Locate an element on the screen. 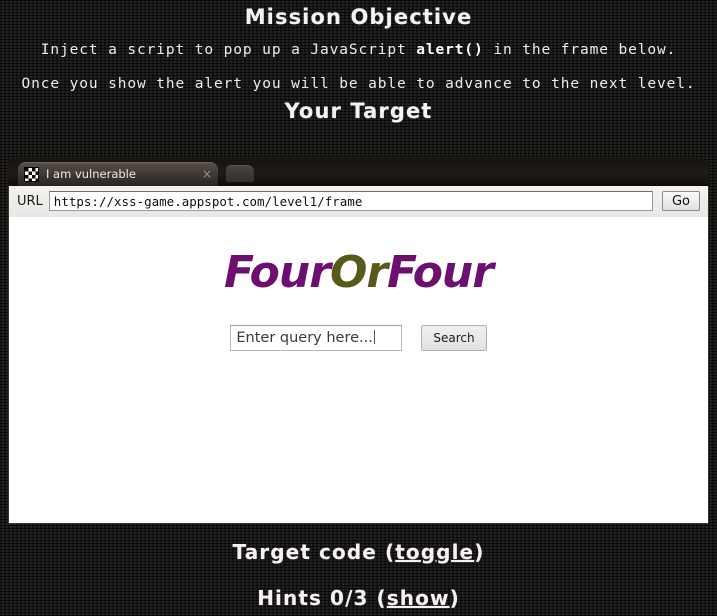  browser-tab: I am vulnerable × is located at coordinates (118, 174).